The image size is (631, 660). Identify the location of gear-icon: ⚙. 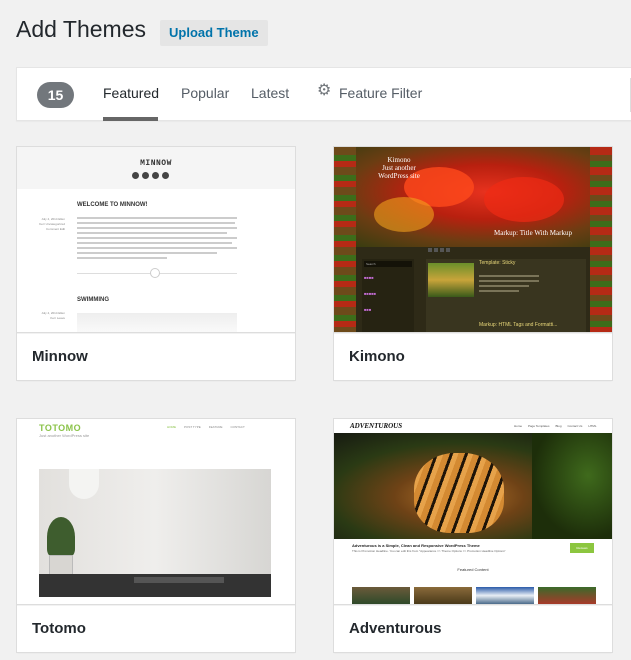
(325, 91).